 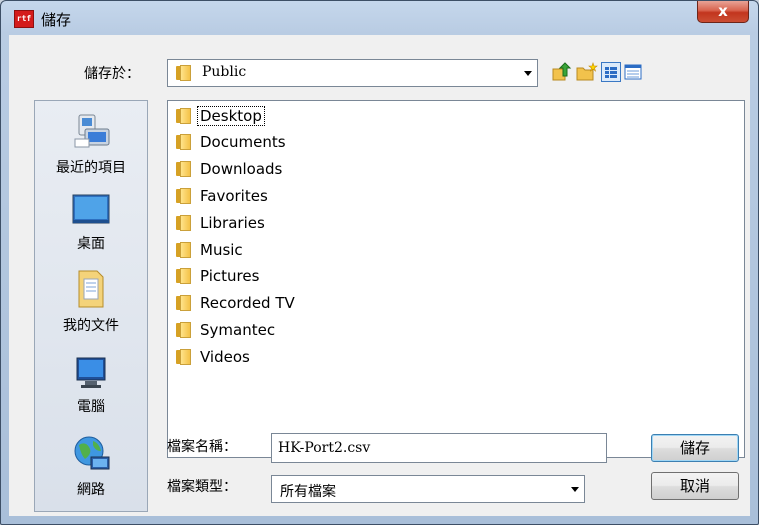 What do you see at coordinates (202, 447) in the screenshot?
I see `filename-label: 檔案名稱：` at bounding box center [202, 447].